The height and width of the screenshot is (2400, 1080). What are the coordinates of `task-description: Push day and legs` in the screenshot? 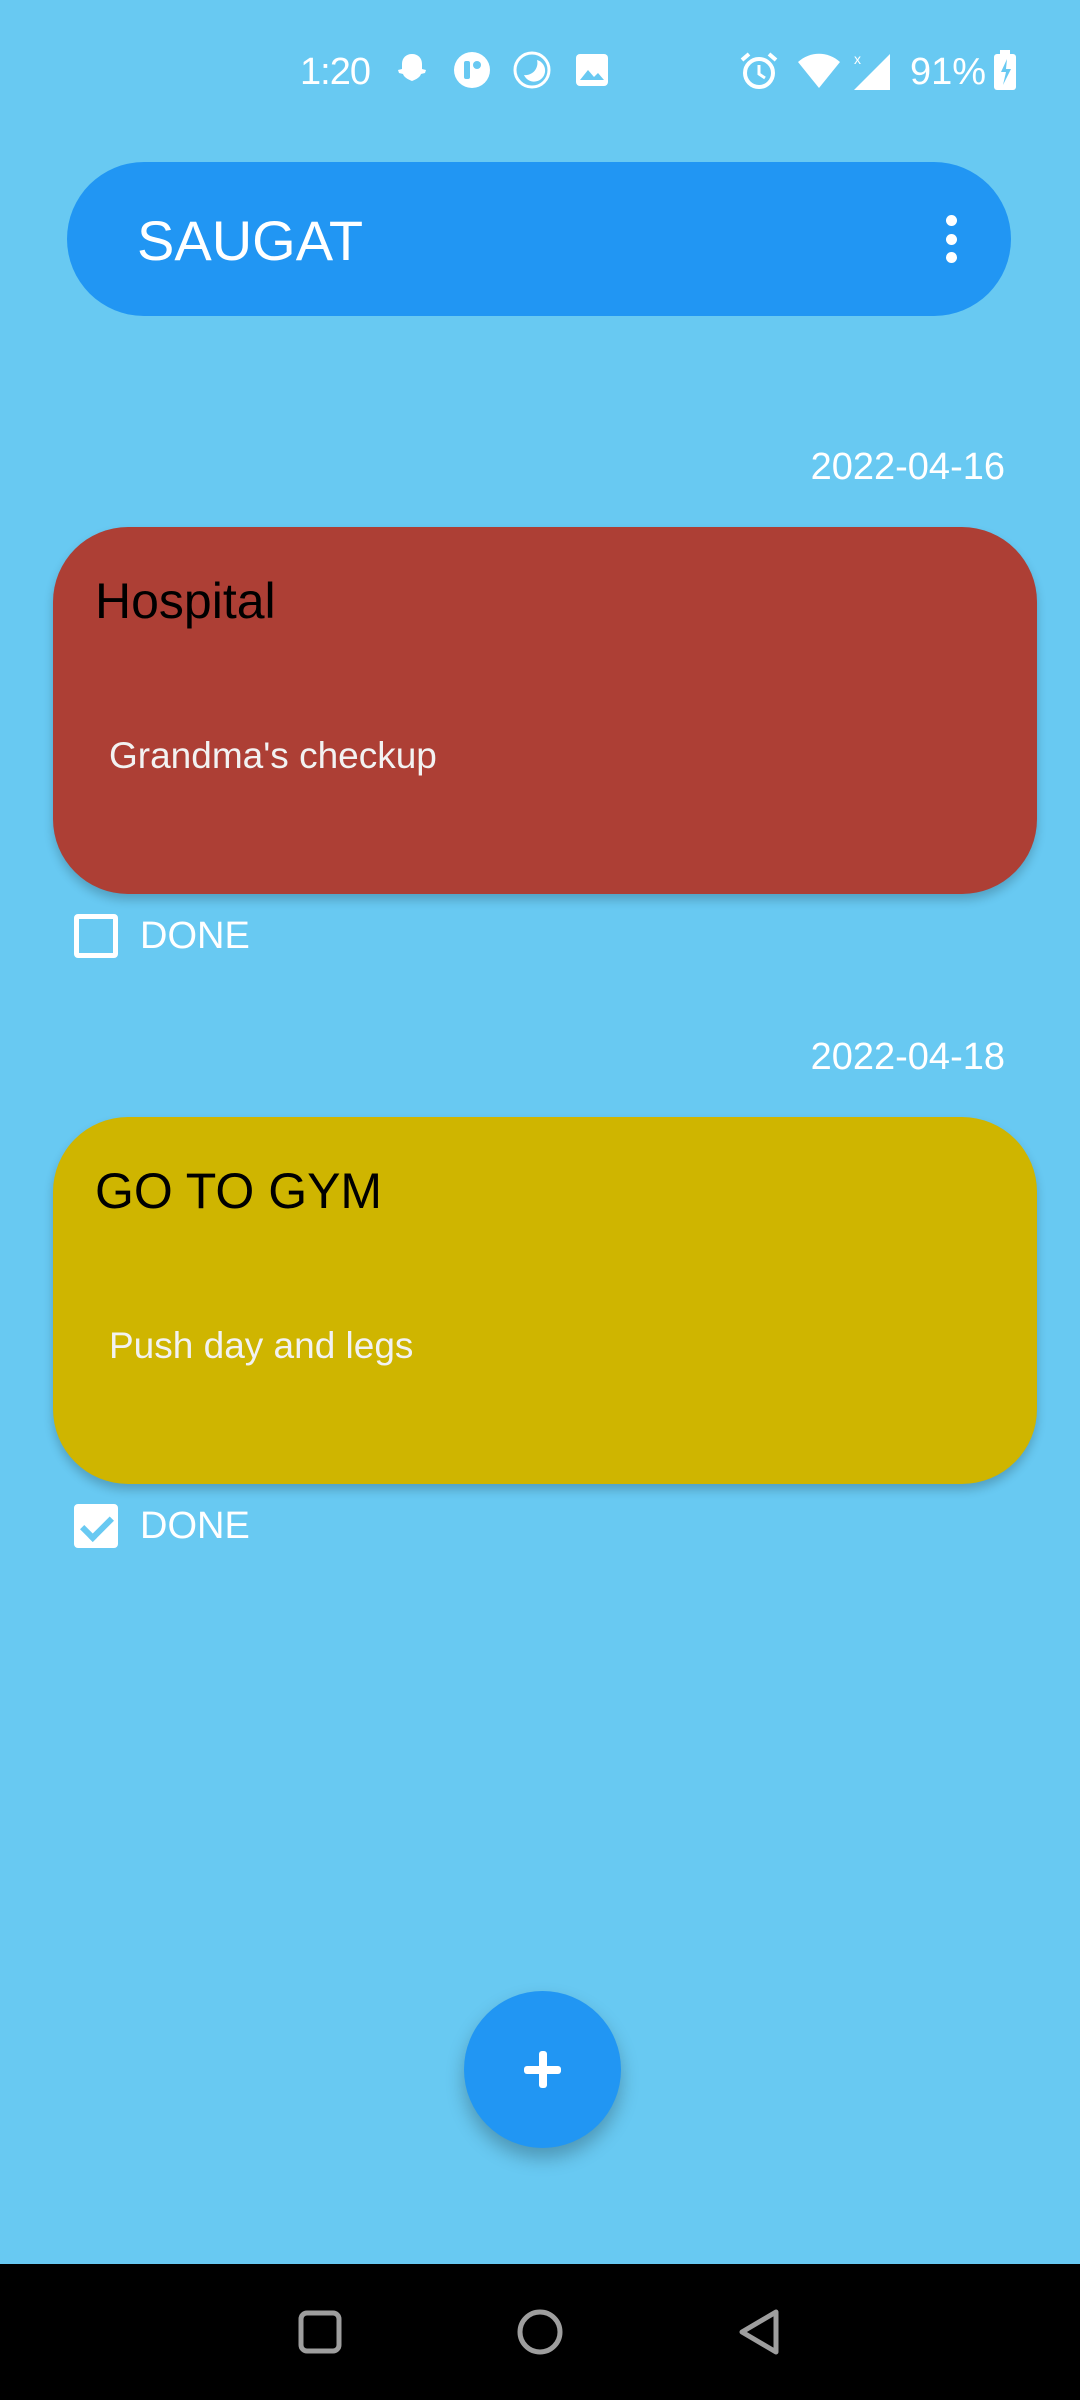 It's located at (261, 1345).